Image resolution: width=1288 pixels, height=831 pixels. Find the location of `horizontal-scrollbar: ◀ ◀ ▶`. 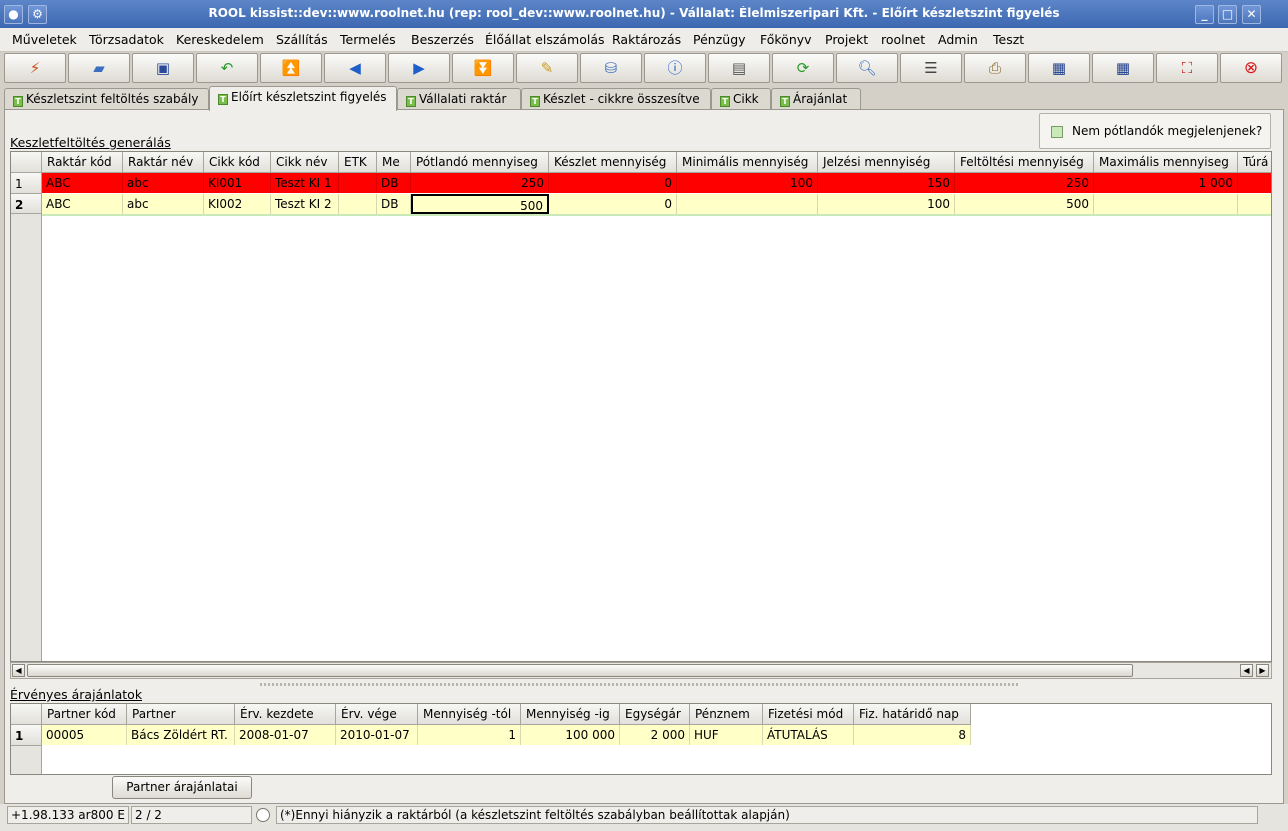

horizontal-scrollbar: ◀ ◀ ▶ is located at coordinates (641, 670).